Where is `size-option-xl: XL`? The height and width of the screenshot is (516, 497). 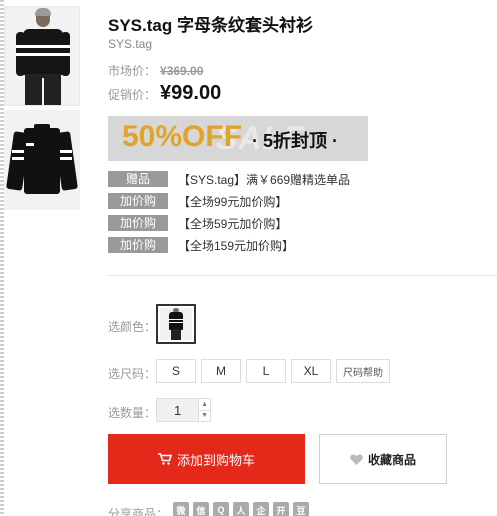
size-option-xl: XL is located at coordinates (311, 371).